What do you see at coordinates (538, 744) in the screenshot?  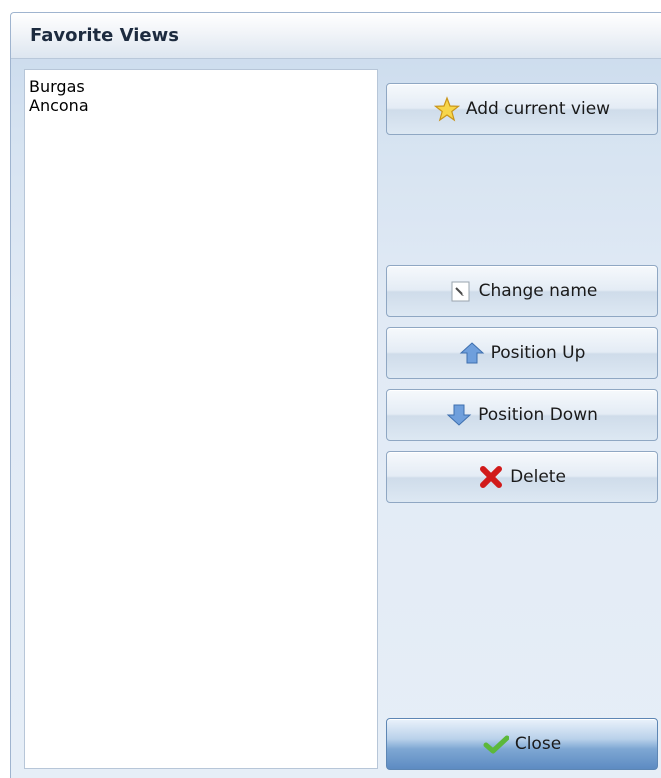 I see `close-label: Close` at bounding box center [538, 744].